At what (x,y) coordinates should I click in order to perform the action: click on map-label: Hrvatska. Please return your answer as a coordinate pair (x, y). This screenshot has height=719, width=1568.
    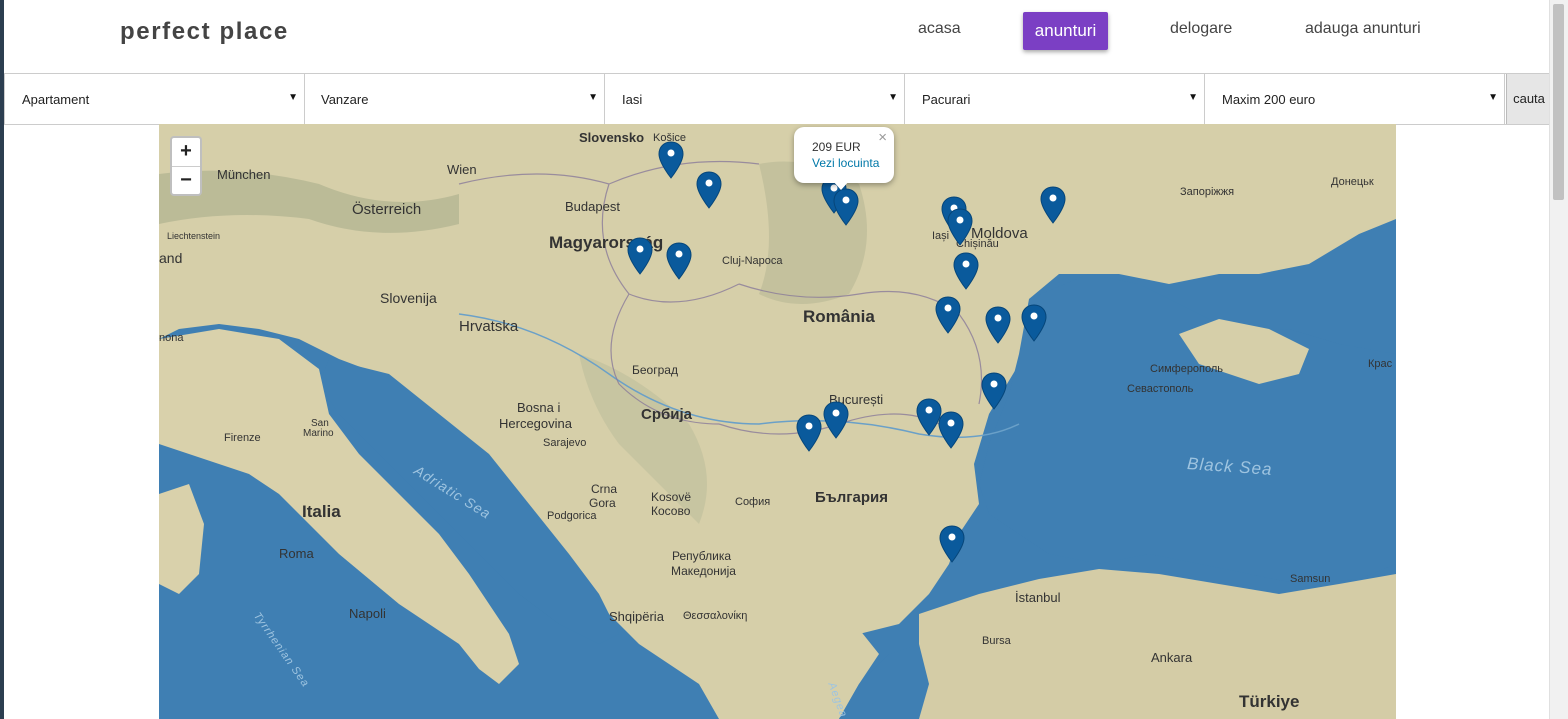
    Looking at the image, I should click on (489, 326).